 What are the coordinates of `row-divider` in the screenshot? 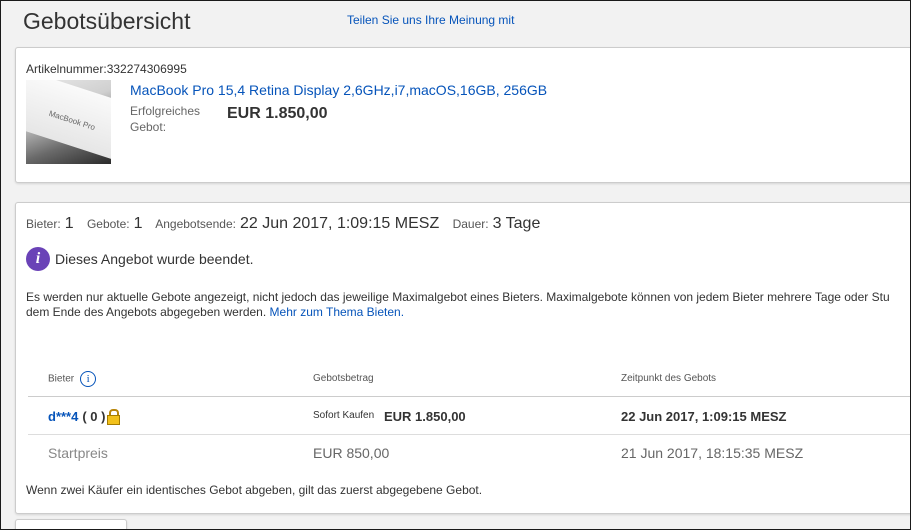 It's located at (469, 434).